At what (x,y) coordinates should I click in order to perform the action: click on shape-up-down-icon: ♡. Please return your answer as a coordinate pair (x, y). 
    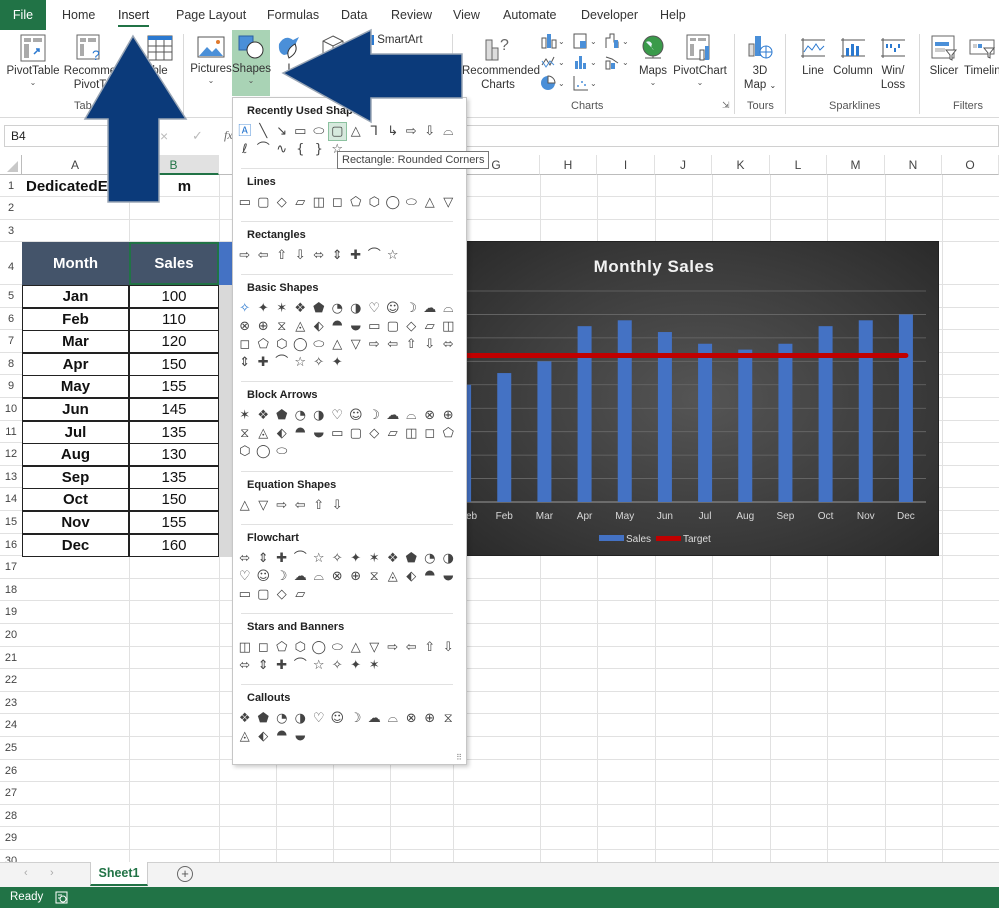
    Looking at the image, I should click on (338, 415).